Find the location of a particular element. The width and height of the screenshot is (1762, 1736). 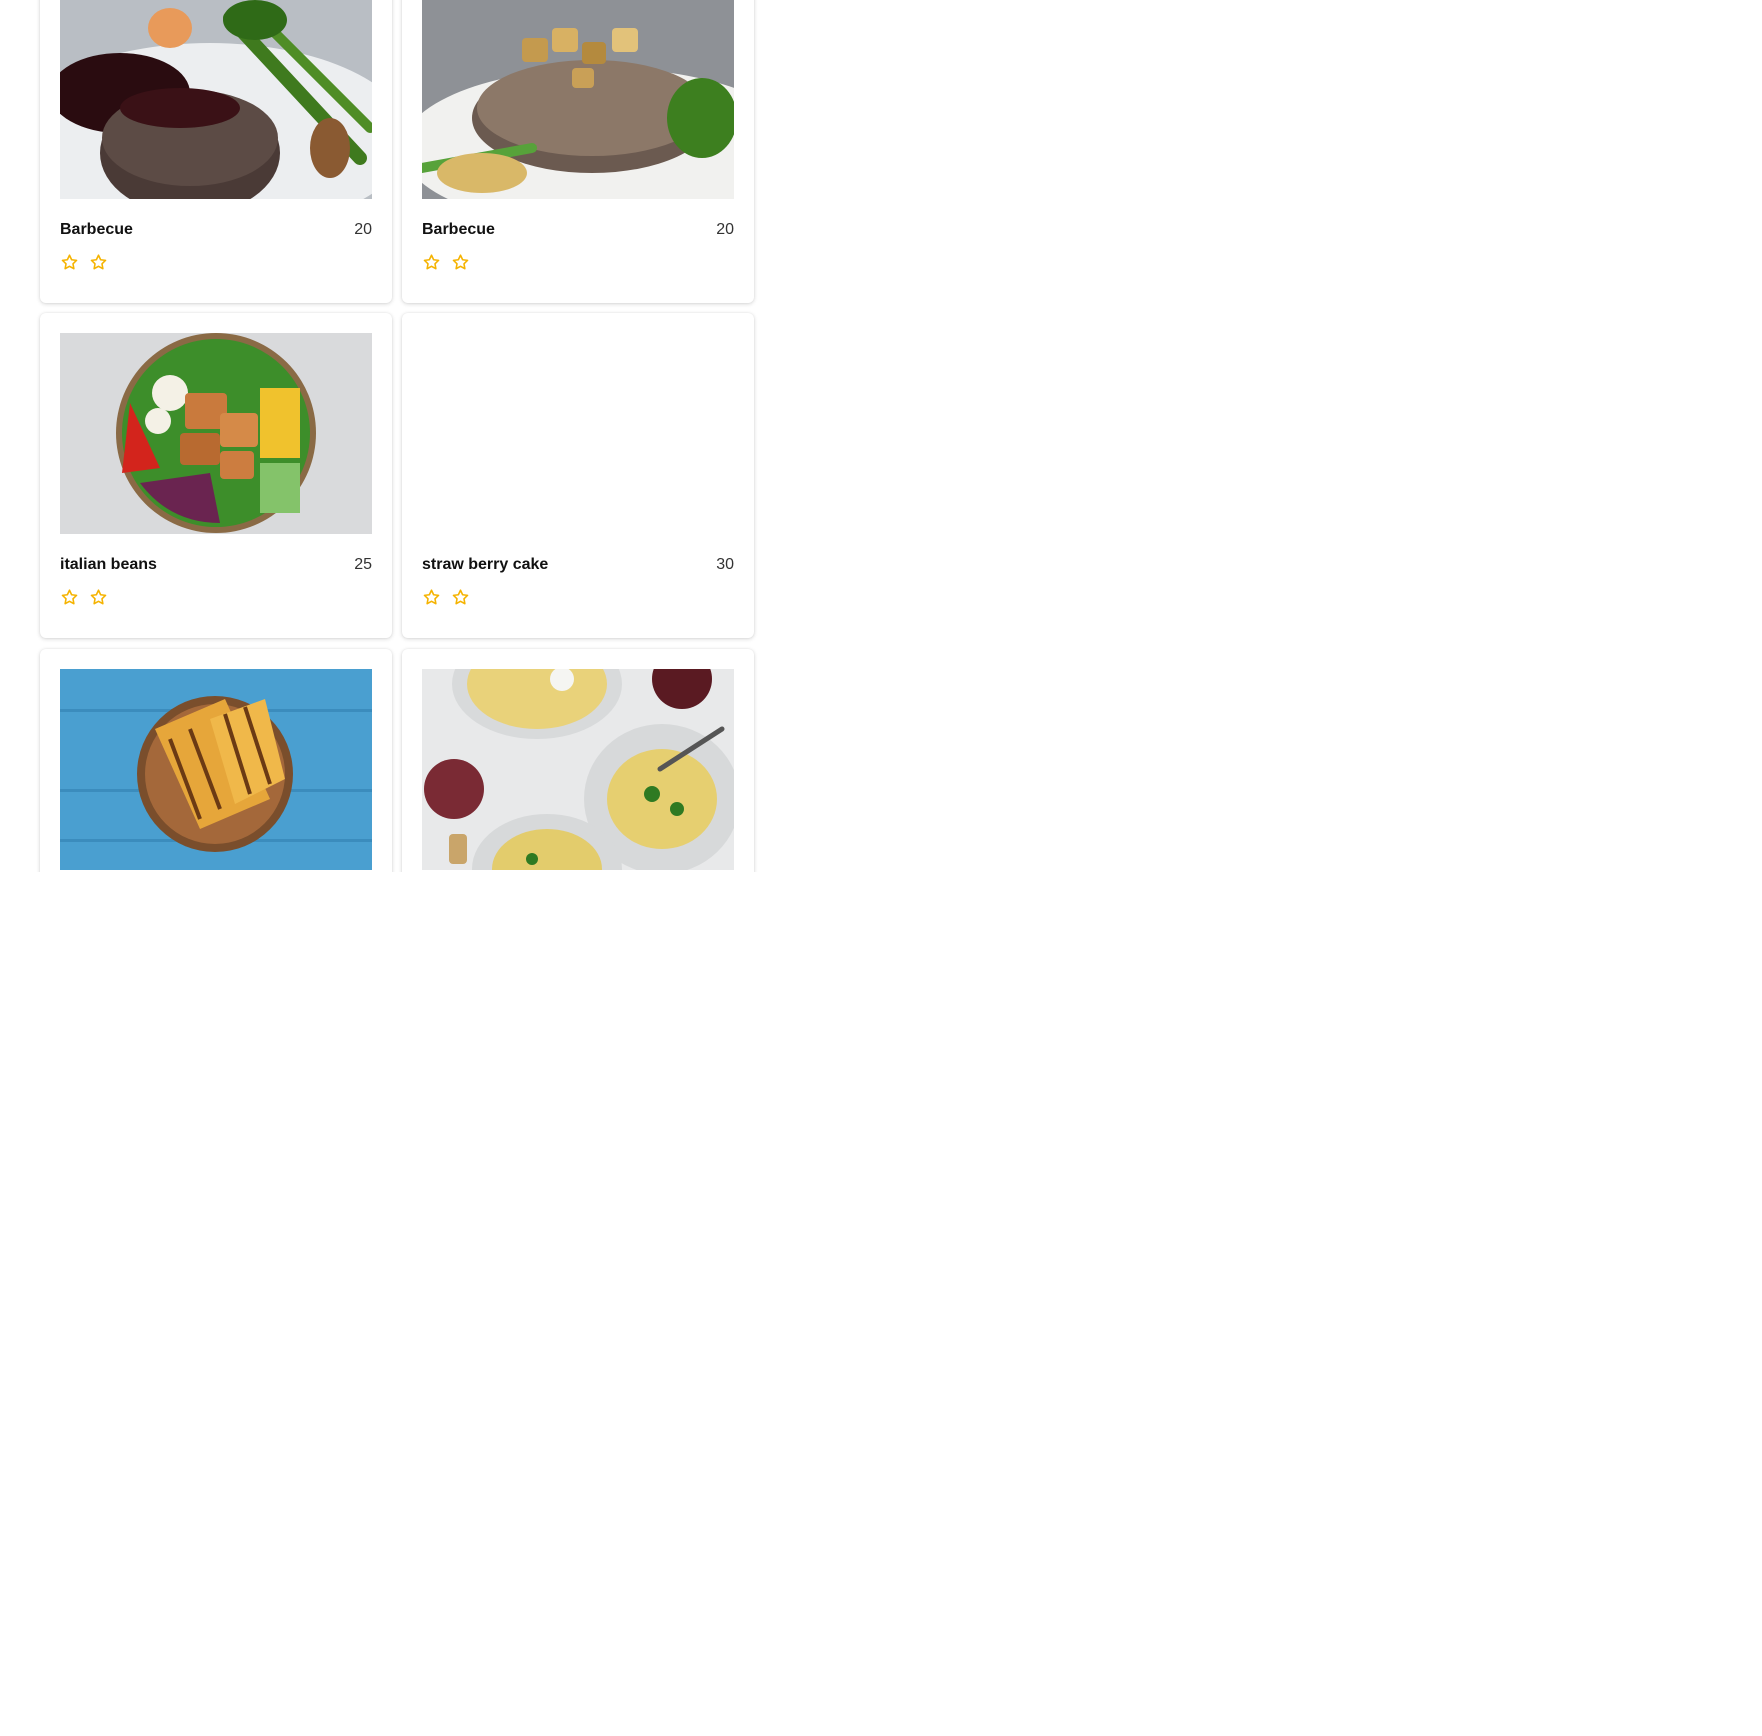

menu-card: italian beans 25 is located at coordinates (216, 475).